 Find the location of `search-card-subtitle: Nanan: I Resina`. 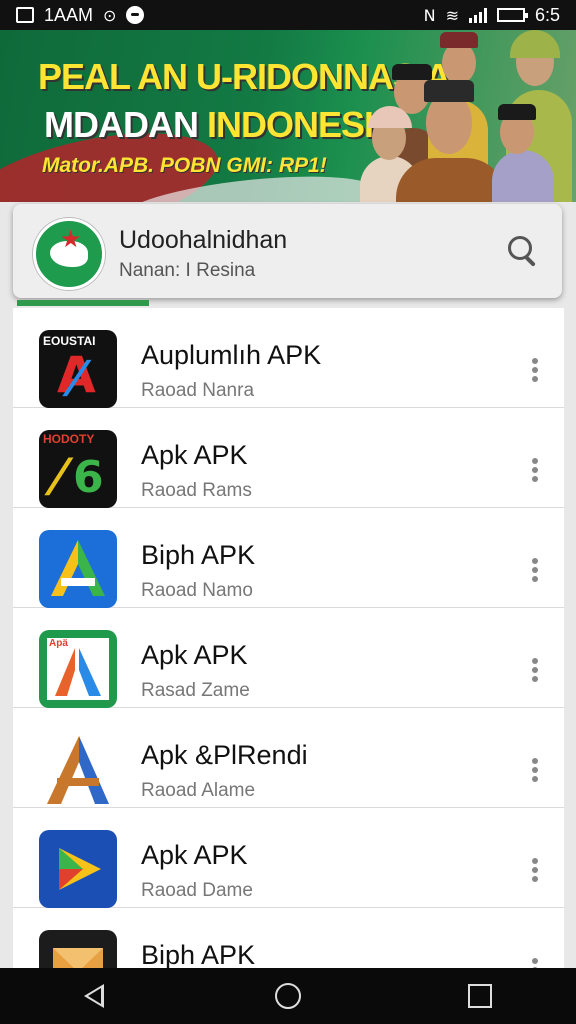

search-card-subtitle: Nanan: I Resina is located at coordinates (187, 270).